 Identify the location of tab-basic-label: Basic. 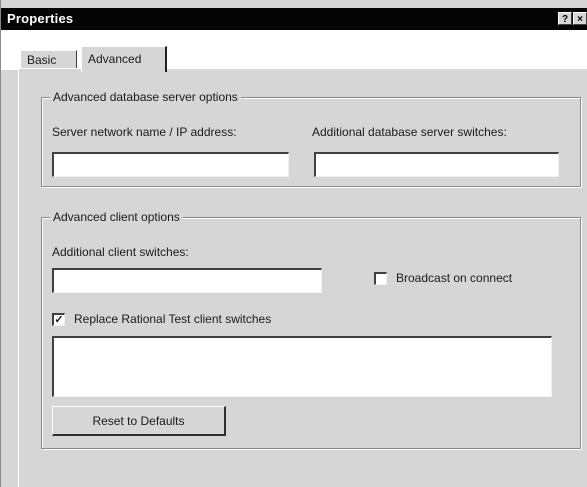
(42, 60).